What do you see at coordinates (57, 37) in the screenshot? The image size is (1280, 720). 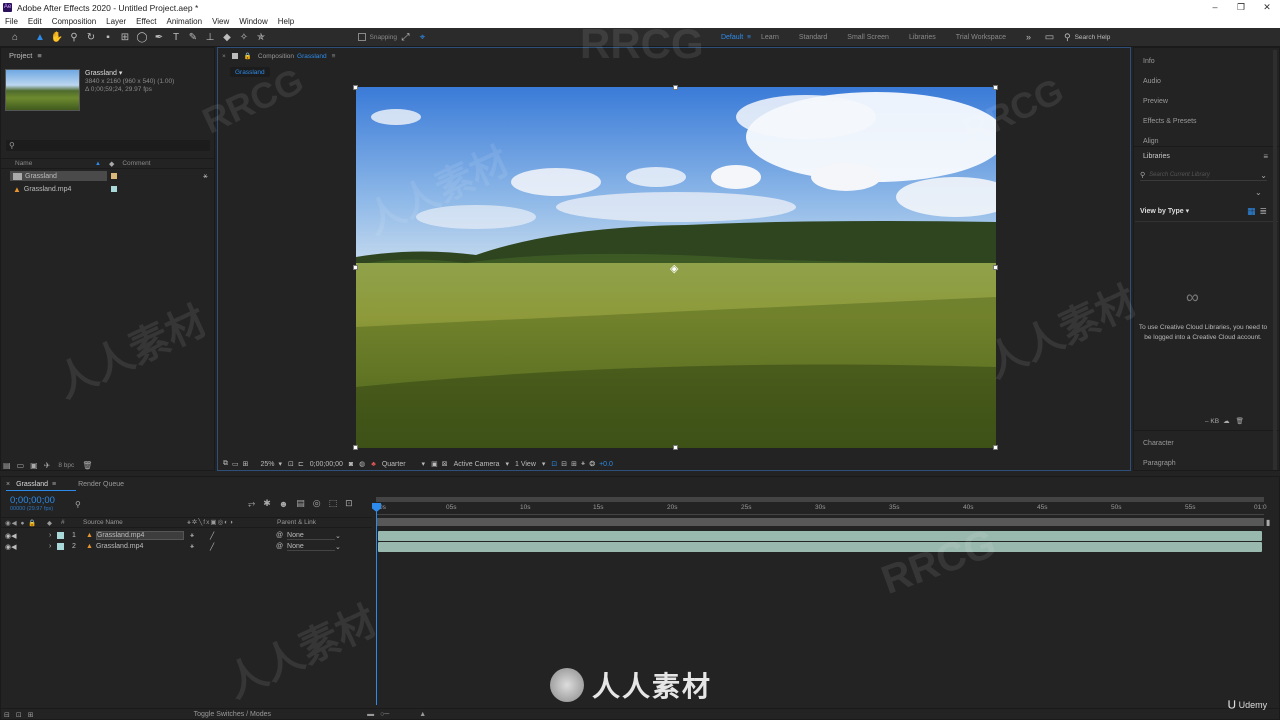 I see `hand-tool-icon: ✋` at bounding box center [57, 37].